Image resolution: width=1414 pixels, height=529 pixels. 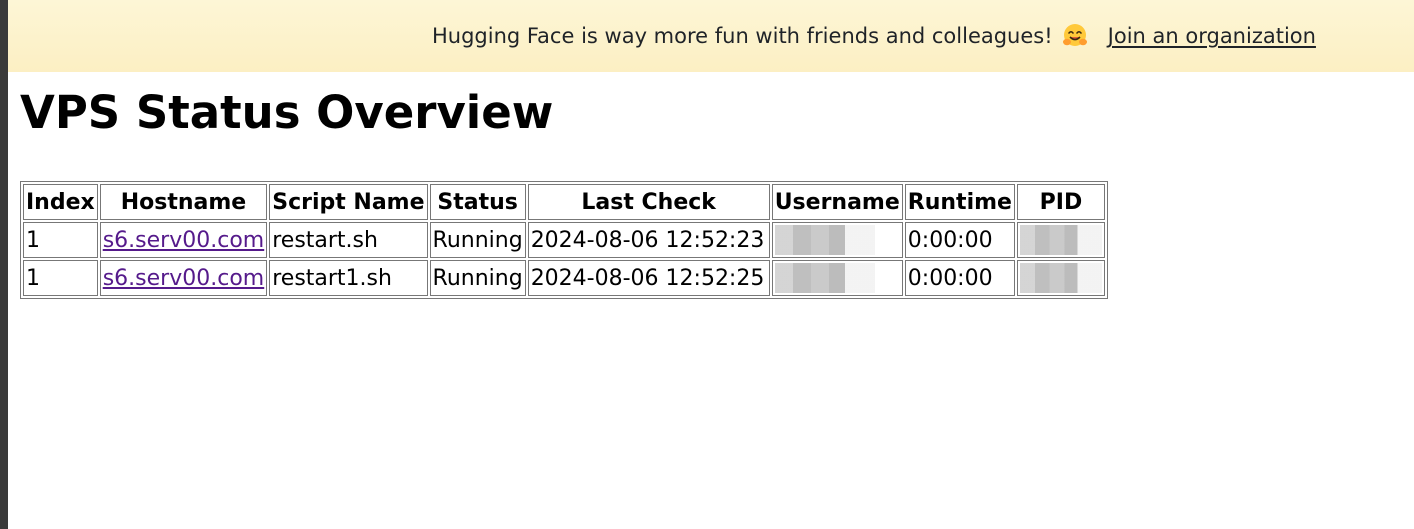 I want to click on cell-last-check: 2024-08-06 12:52:25, so click(x=648, y=278).